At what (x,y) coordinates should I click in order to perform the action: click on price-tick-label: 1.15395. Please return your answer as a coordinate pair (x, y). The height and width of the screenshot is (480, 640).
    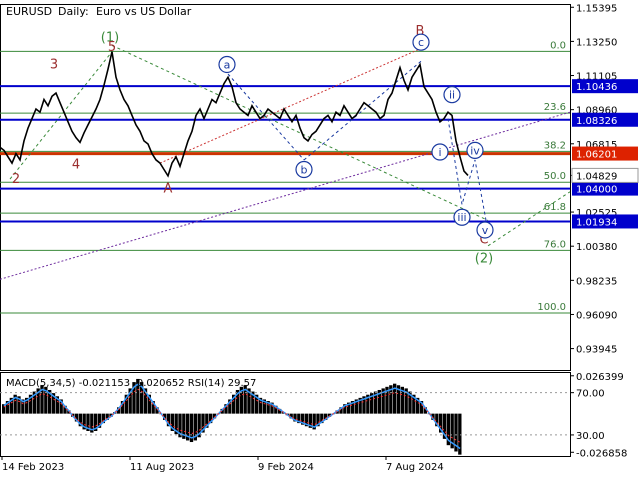
    Looking at the image, I should click on (596, 8).